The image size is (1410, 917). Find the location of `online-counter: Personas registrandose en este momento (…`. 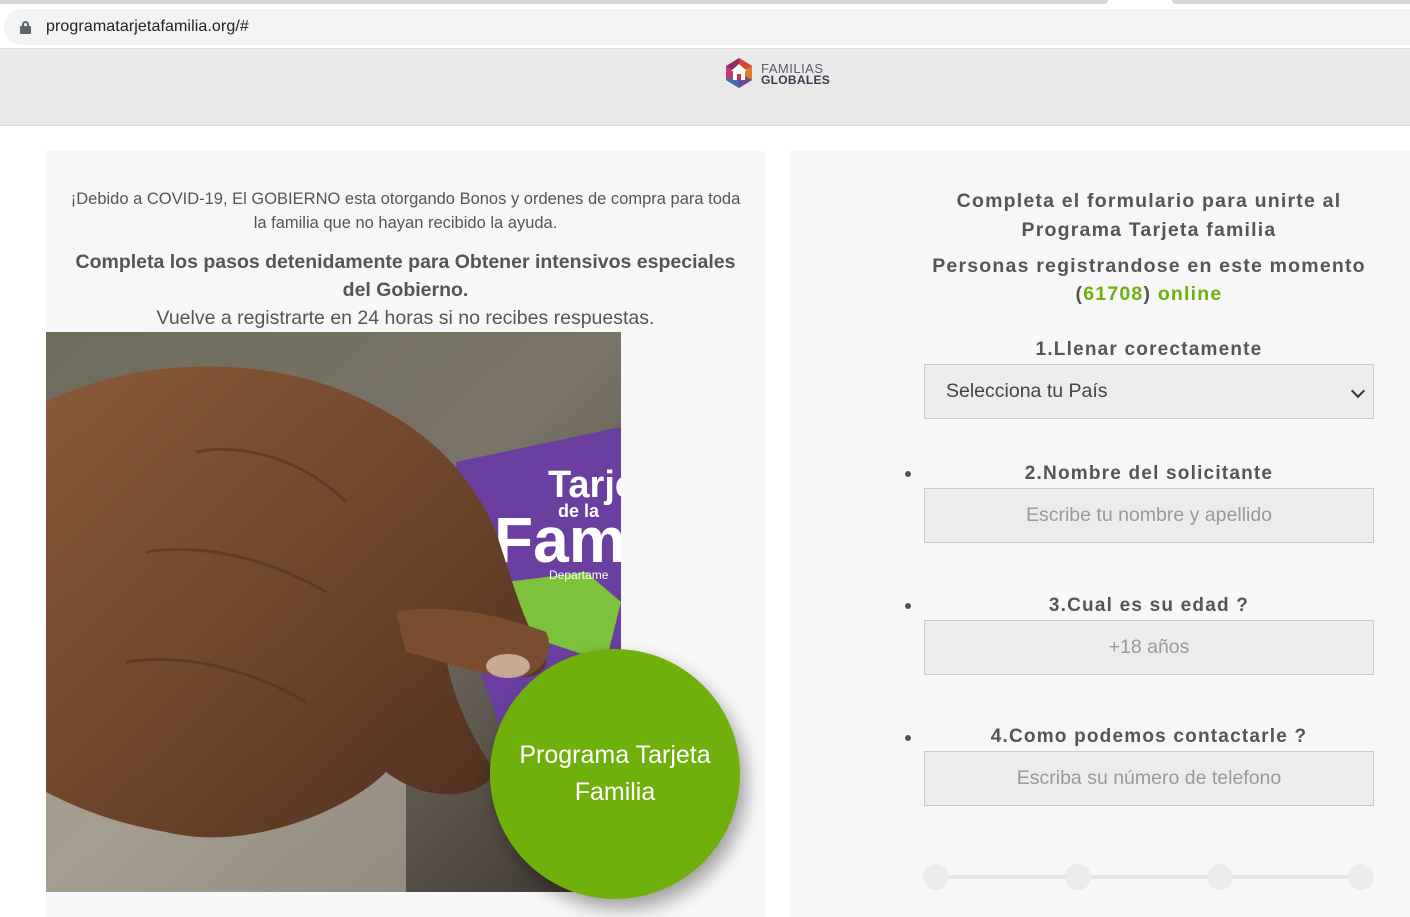

online-counter: Personas registrandose en este momento (… is located at coordinates (1149, 280).